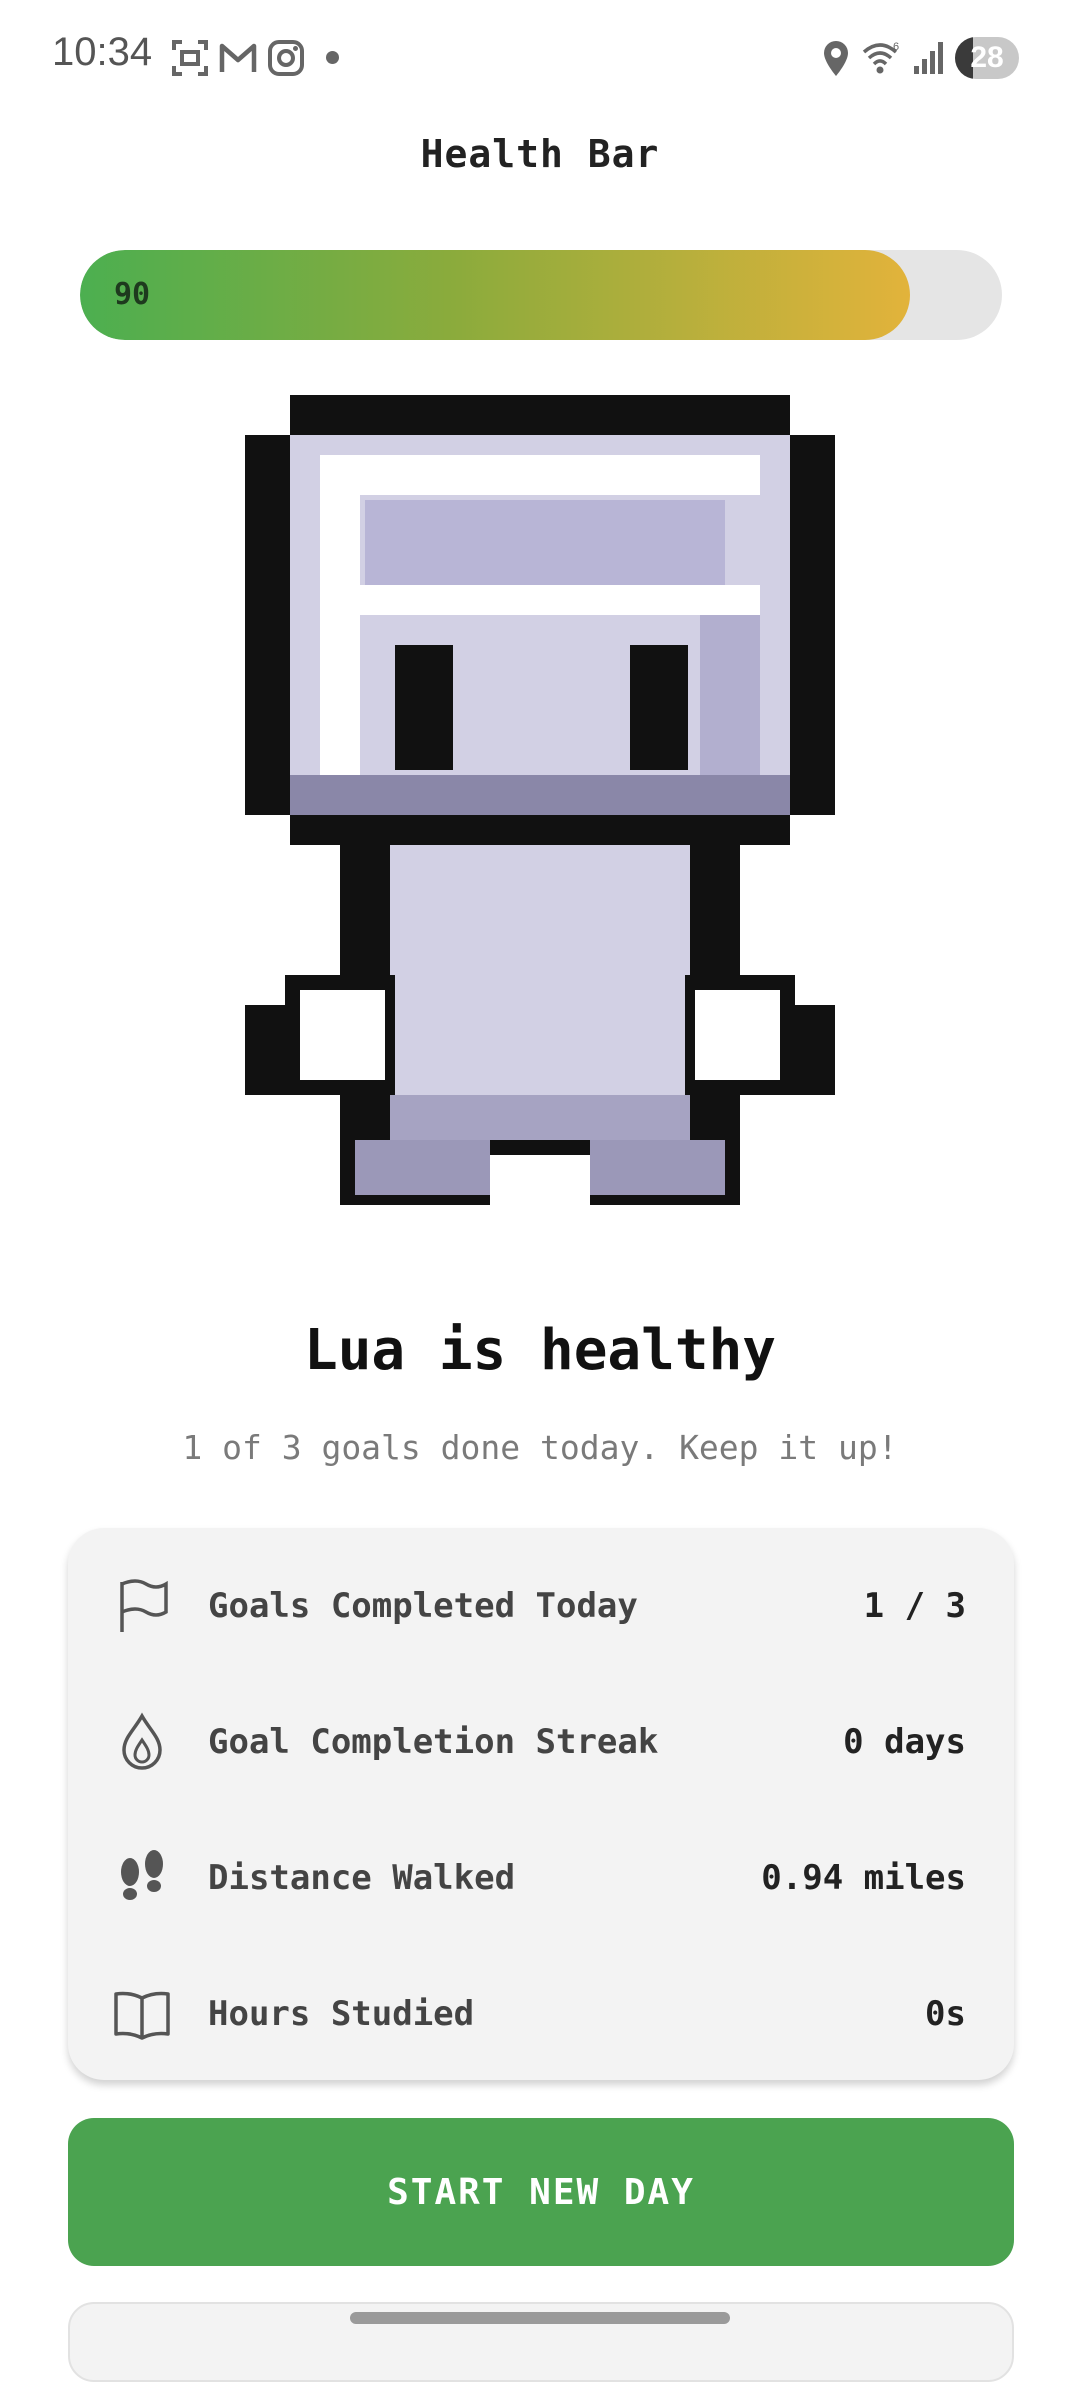 This screenshot has height=2382, width=1080. I want to click on flame-icon, so click(142, 1741).